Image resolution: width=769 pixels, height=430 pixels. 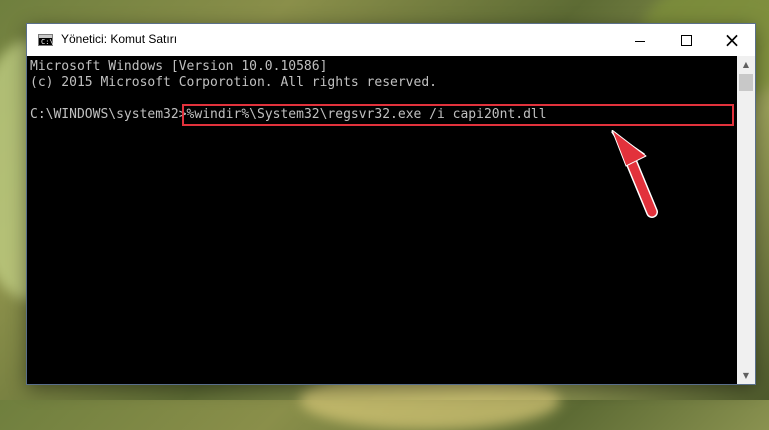 I want to click on arrow-head, so click(x=629, y=148).